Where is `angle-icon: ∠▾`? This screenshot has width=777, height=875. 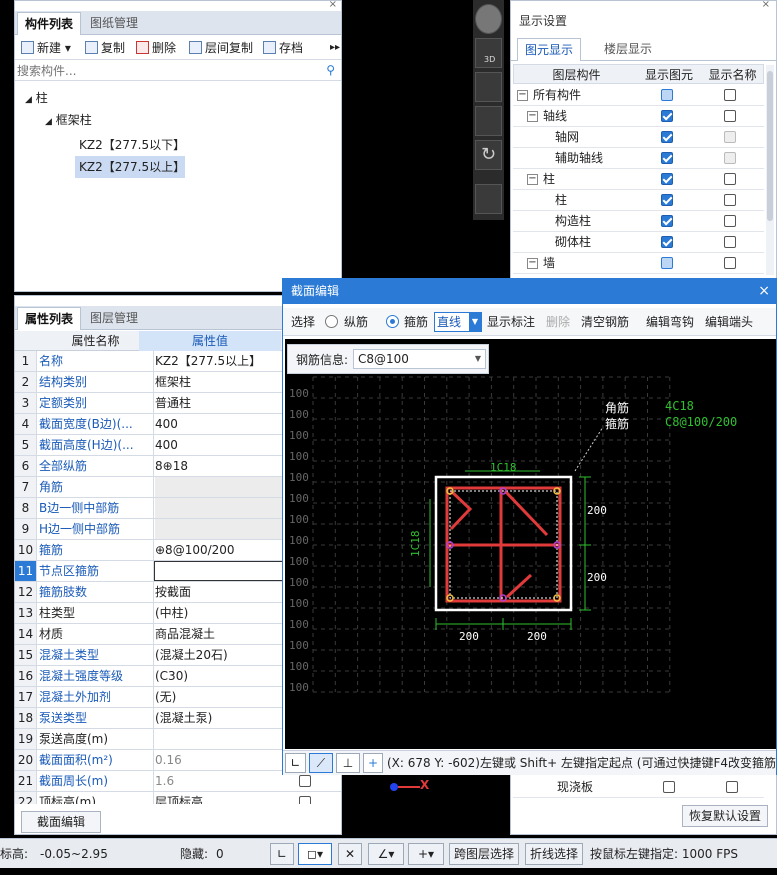
angle-icon: ∠▾ is located at coordinates (386, 854).